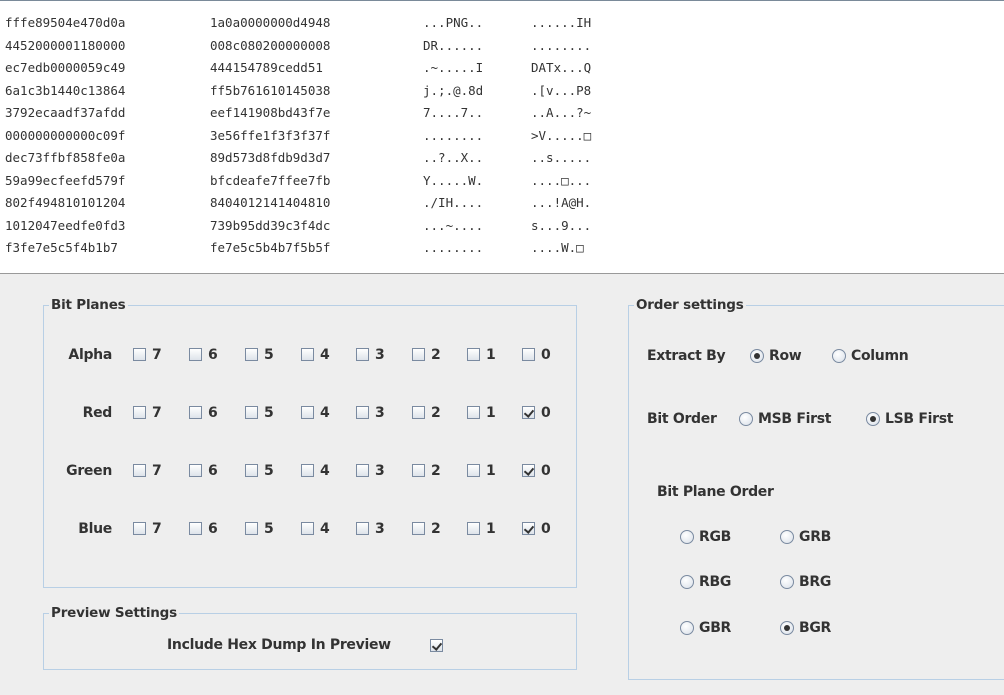 This screenshot has height=695, width=1004. I want to click on hex-bytes: 1a0a0000000d4948, so click(270, 22).